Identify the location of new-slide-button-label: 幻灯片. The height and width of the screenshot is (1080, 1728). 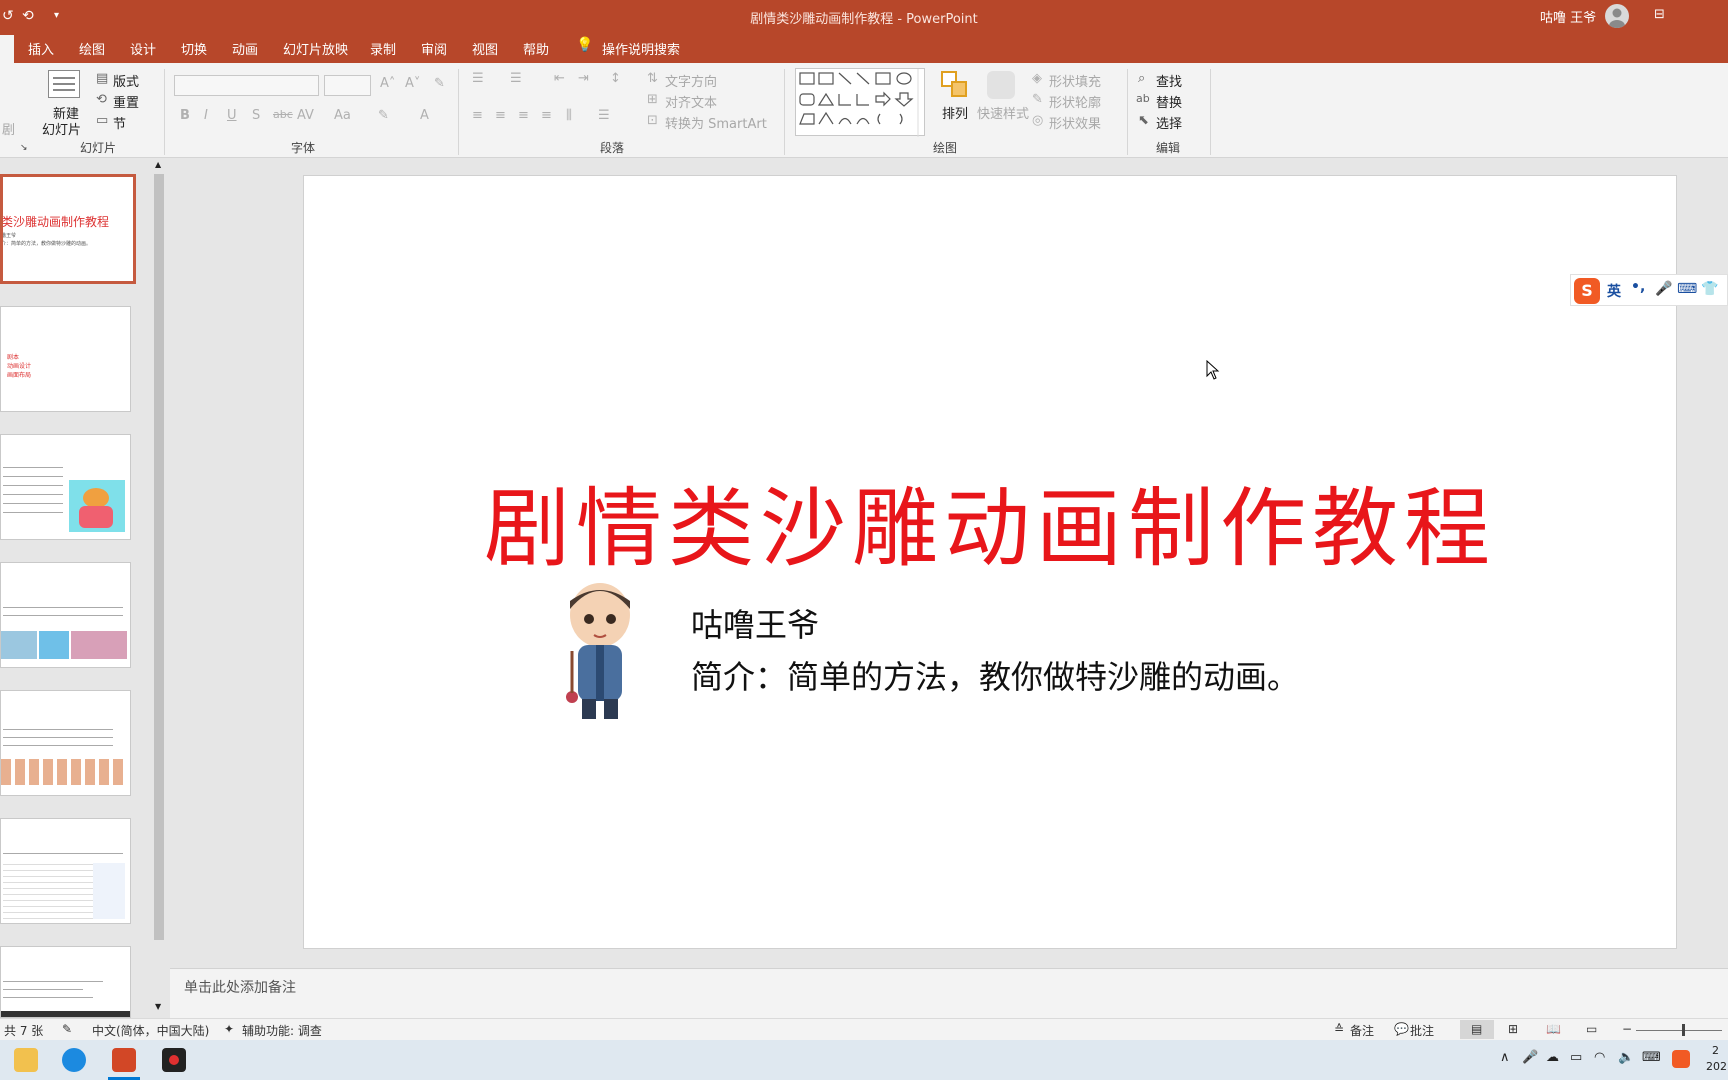
(61, 128).